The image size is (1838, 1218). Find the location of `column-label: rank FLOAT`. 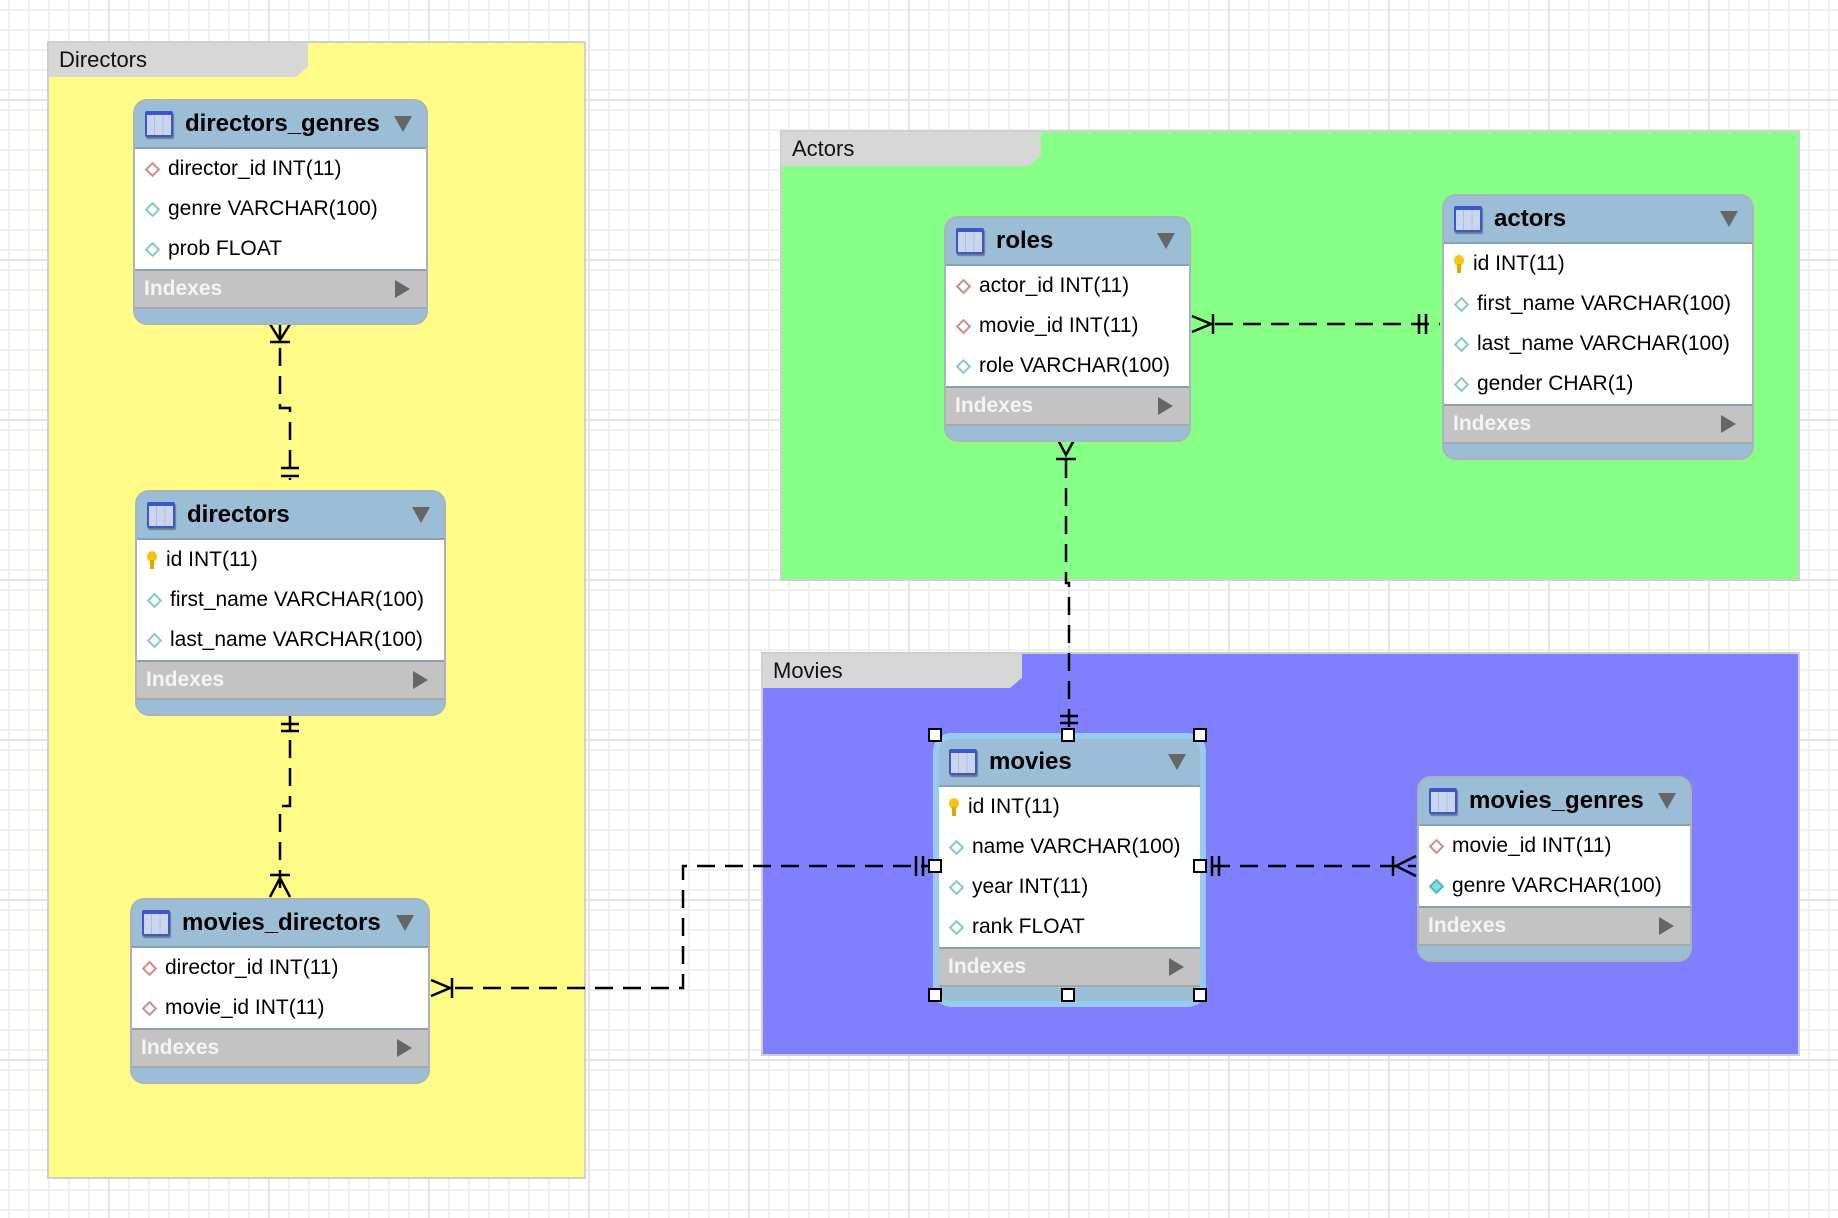

column-label: rank FLOAT is located at coordinates (1028, 926).